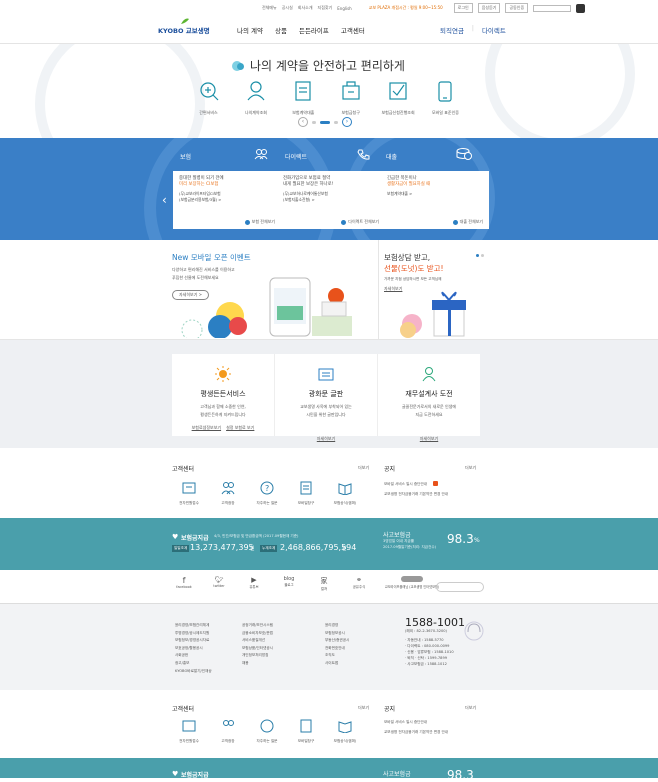 Image resolution: width=658 pixels, height=782 pixels. I want to click on facebook-link: f facebook, so click(184, 583).